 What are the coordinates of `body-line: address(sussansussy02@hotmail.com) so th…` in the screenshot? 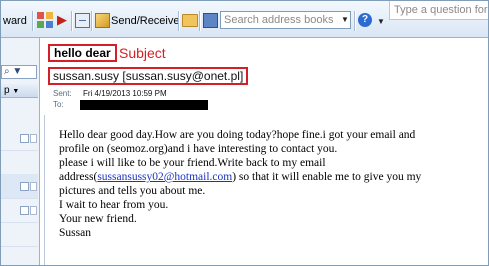 It's located at (269, 177).